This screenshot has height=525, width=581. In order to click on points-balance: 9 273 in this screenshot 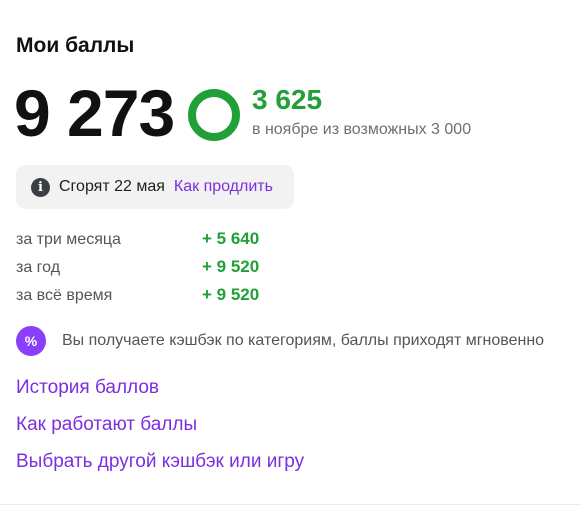, I will do `click(94, 113)`.